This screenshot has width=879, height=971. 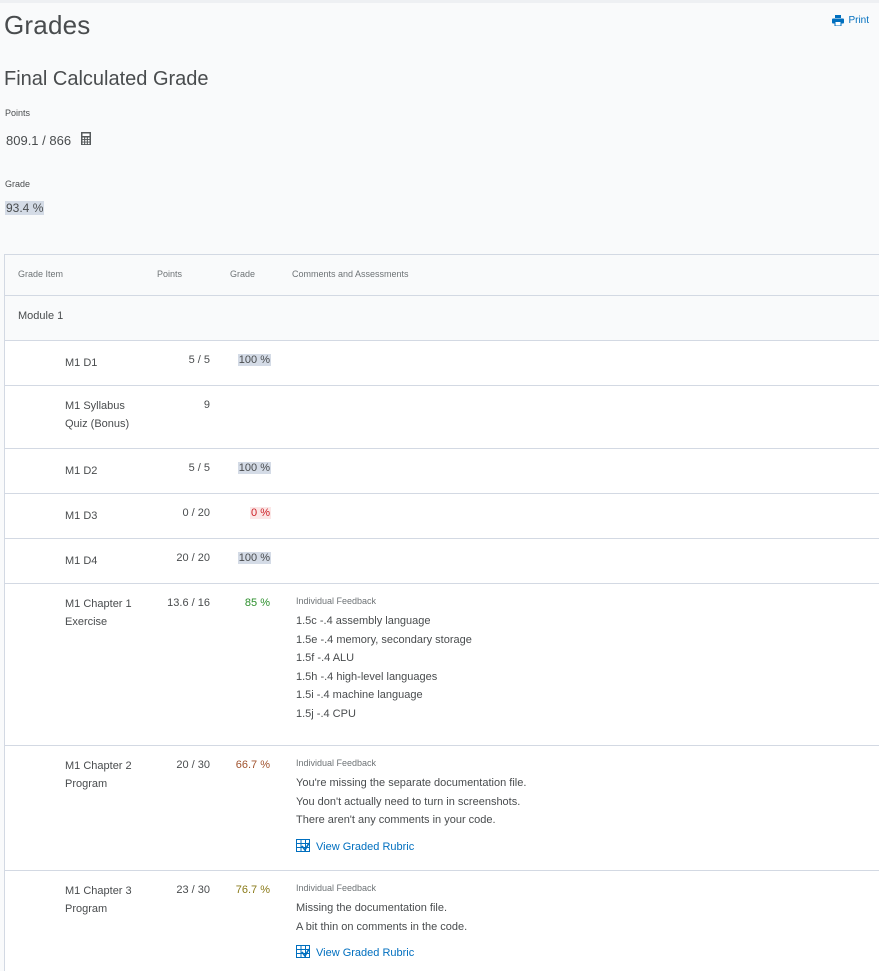 I want to click on table-row: M1 D1 5 / 5 100 %, so click(x=442, y=363).